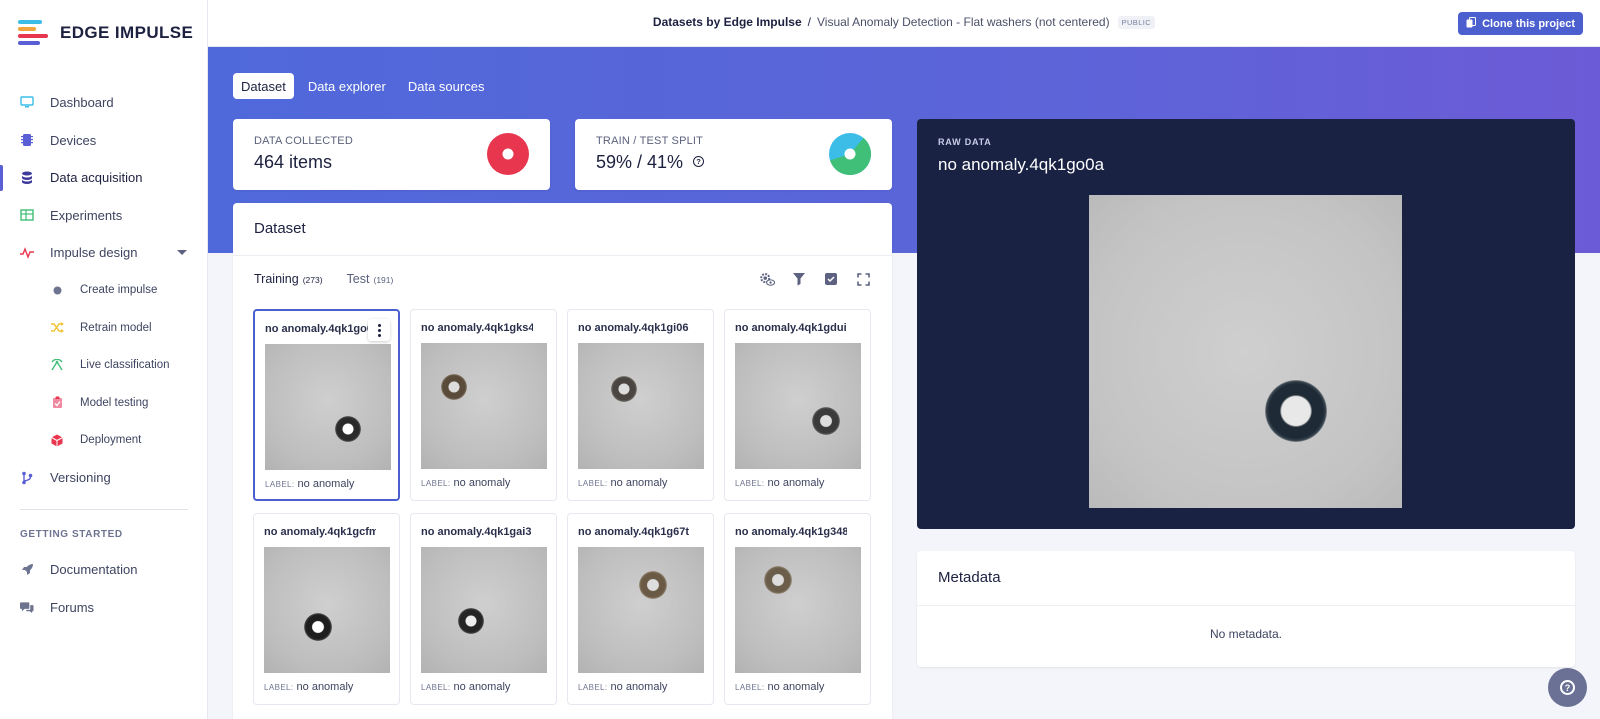 This screenshot has width=1600, height=719. Describe the element at coordinates (182, 252) in the screenshot. I see `chevron-down-icon` at that location.